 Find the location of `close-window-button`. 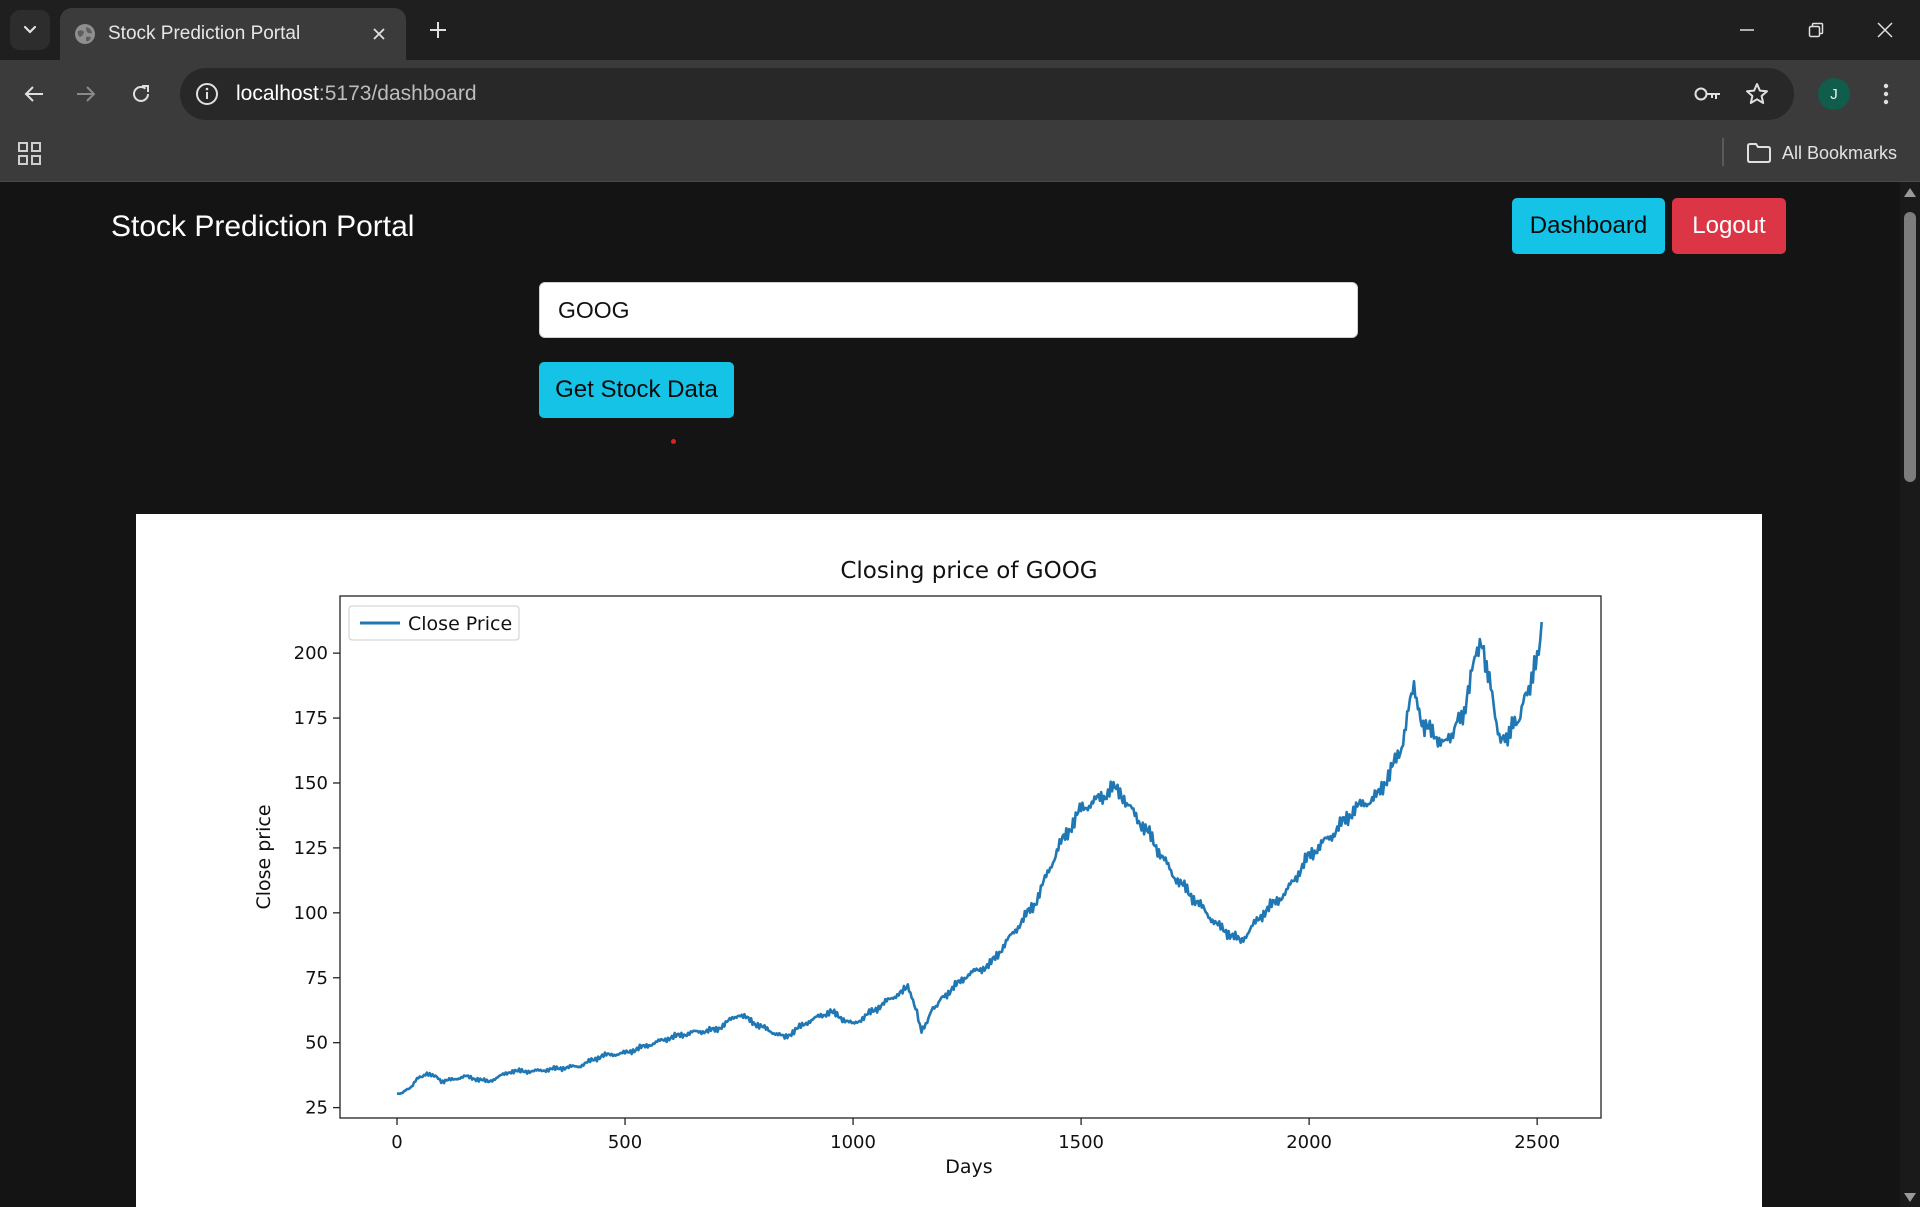

close-window-button is located at coordinates (1885, 30).